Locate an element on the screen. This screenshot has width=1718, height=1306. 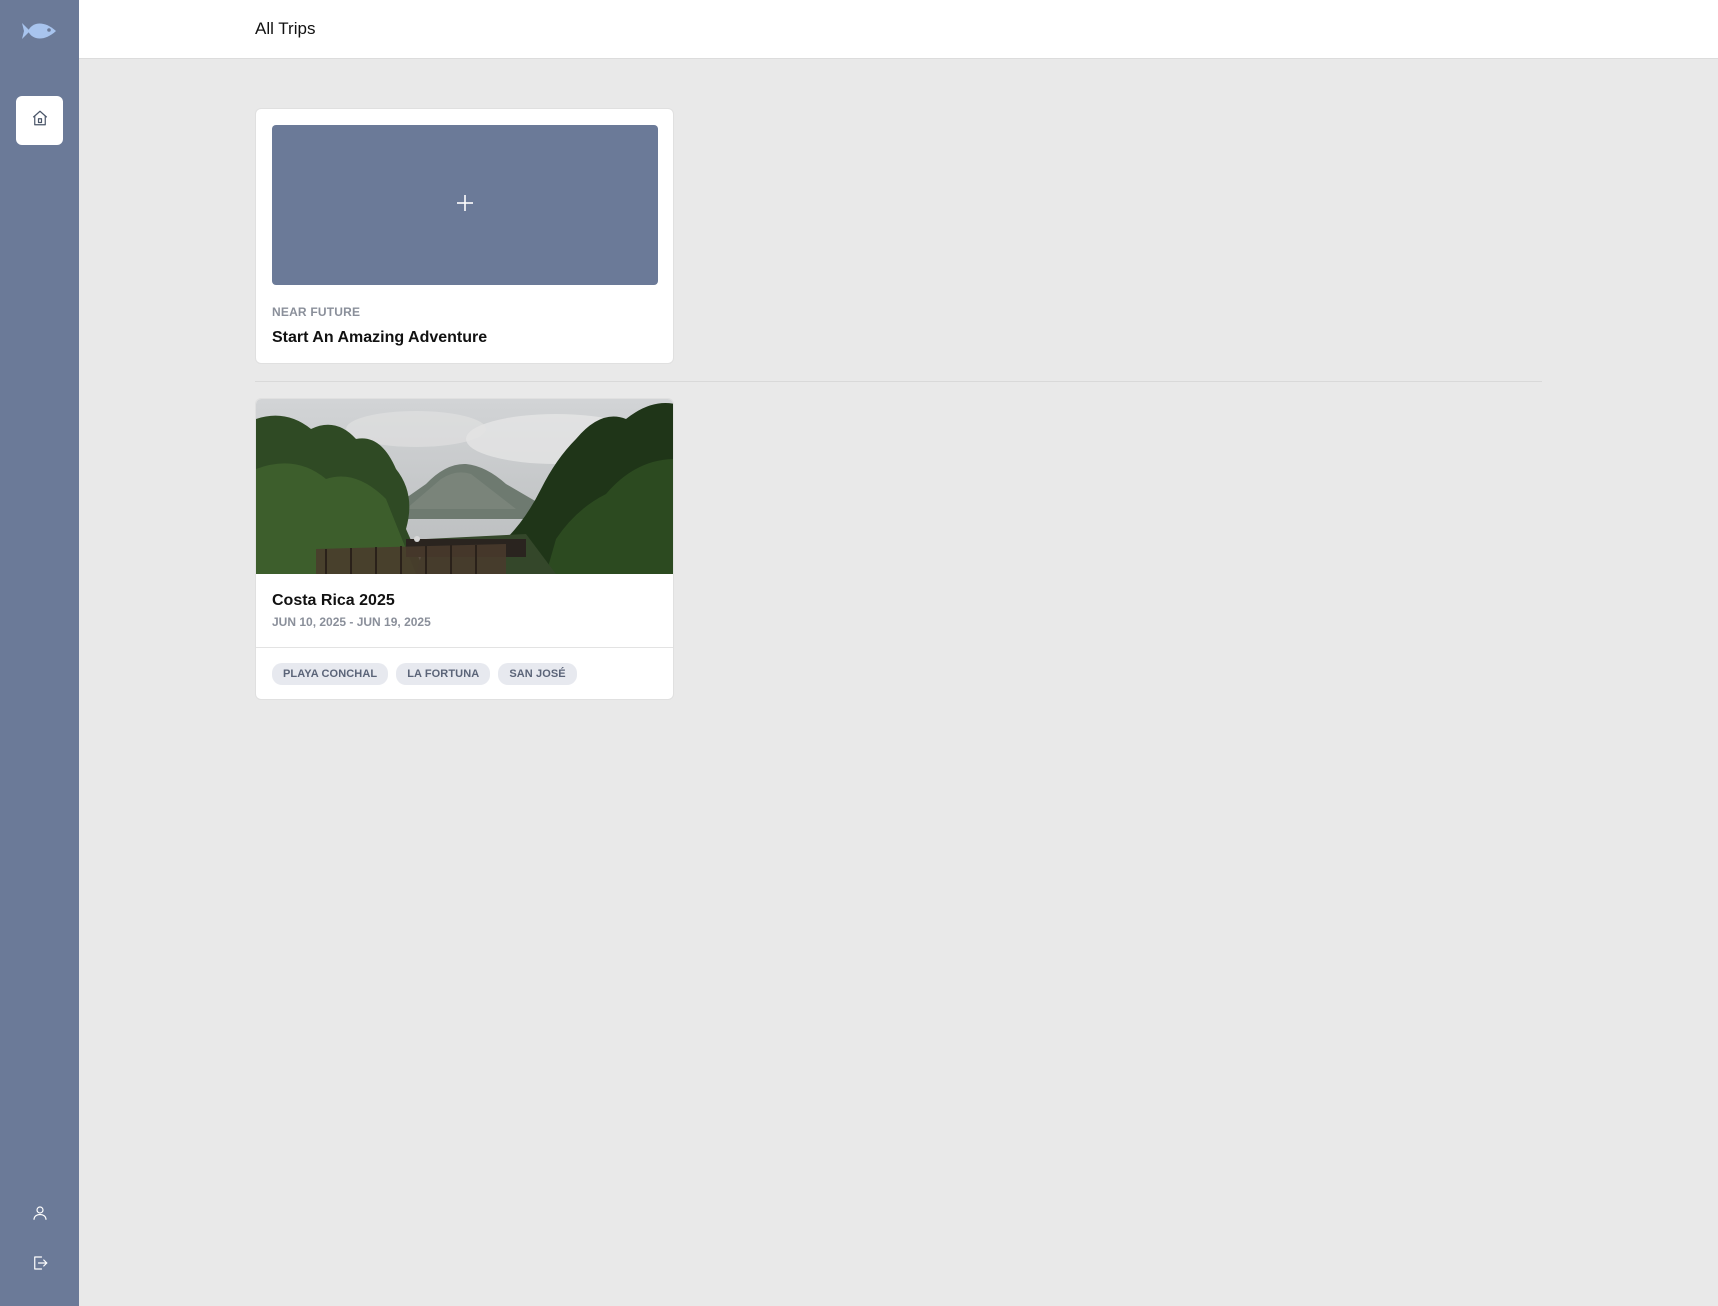
new-trip-card: NEAR FUTURE Start An Amazing Adventure is located at coordinates (464, 236).